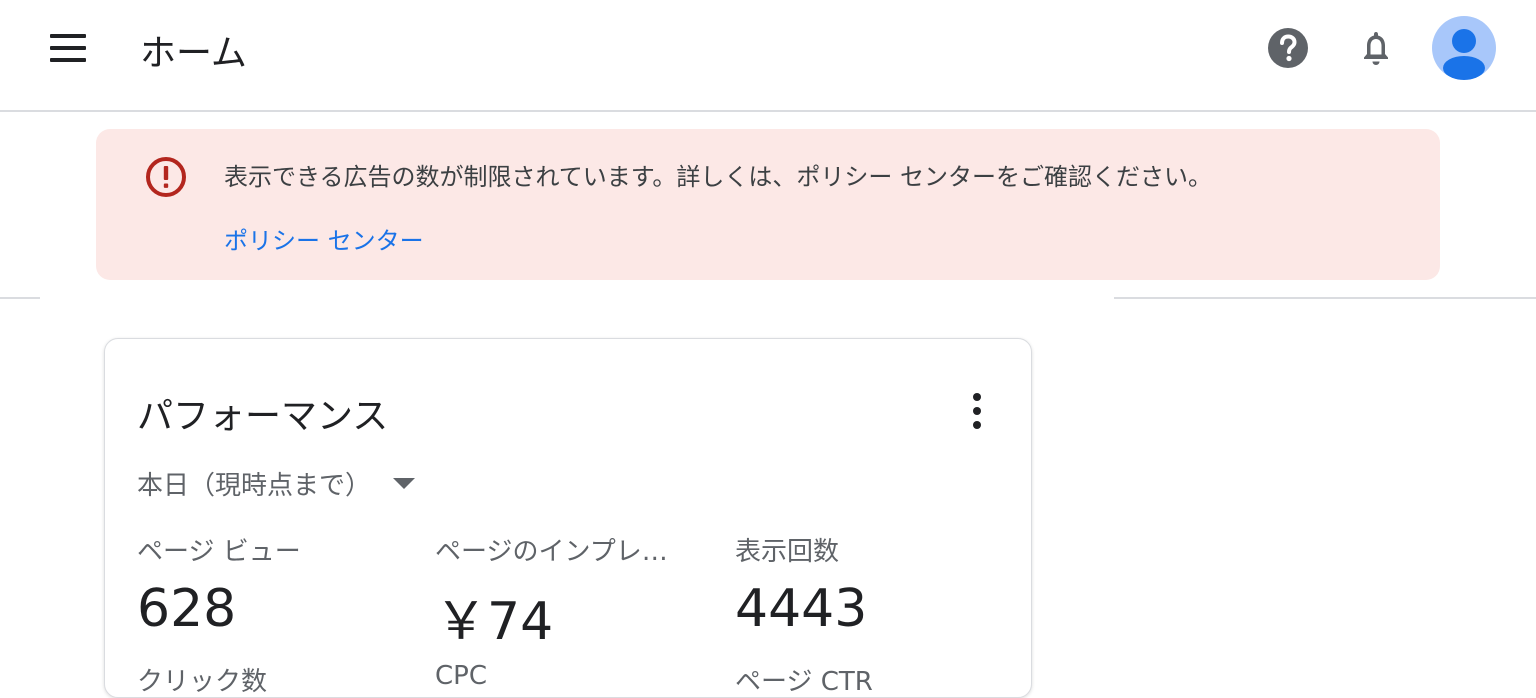  I want to click on help-circle-icon, so click(1288, 48).